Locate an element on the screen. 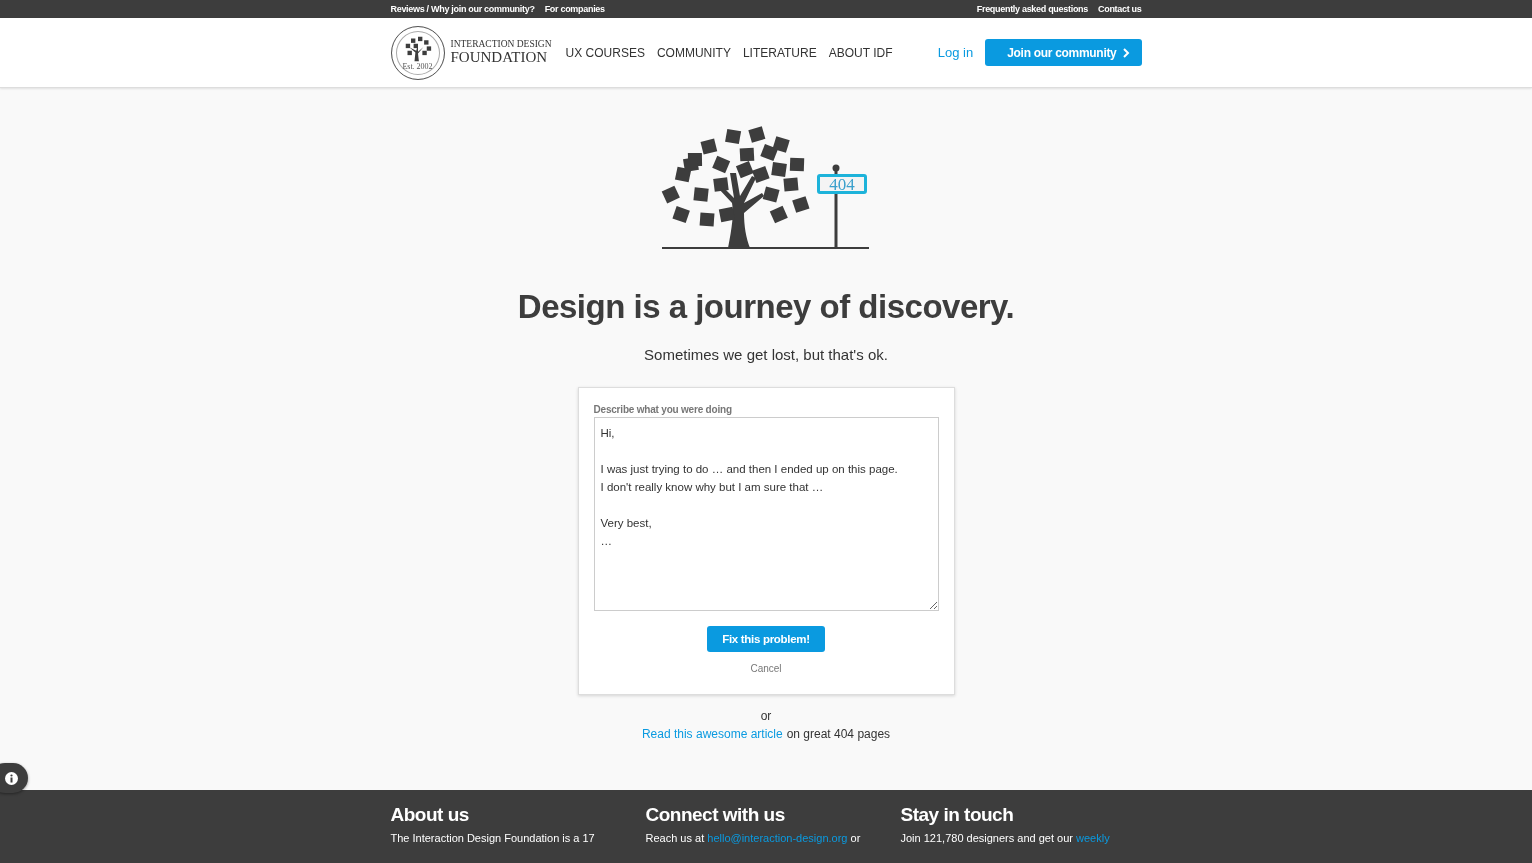  footer-text: Join 121,780 designers and get our weekly is located at coordinates (1005, 838).